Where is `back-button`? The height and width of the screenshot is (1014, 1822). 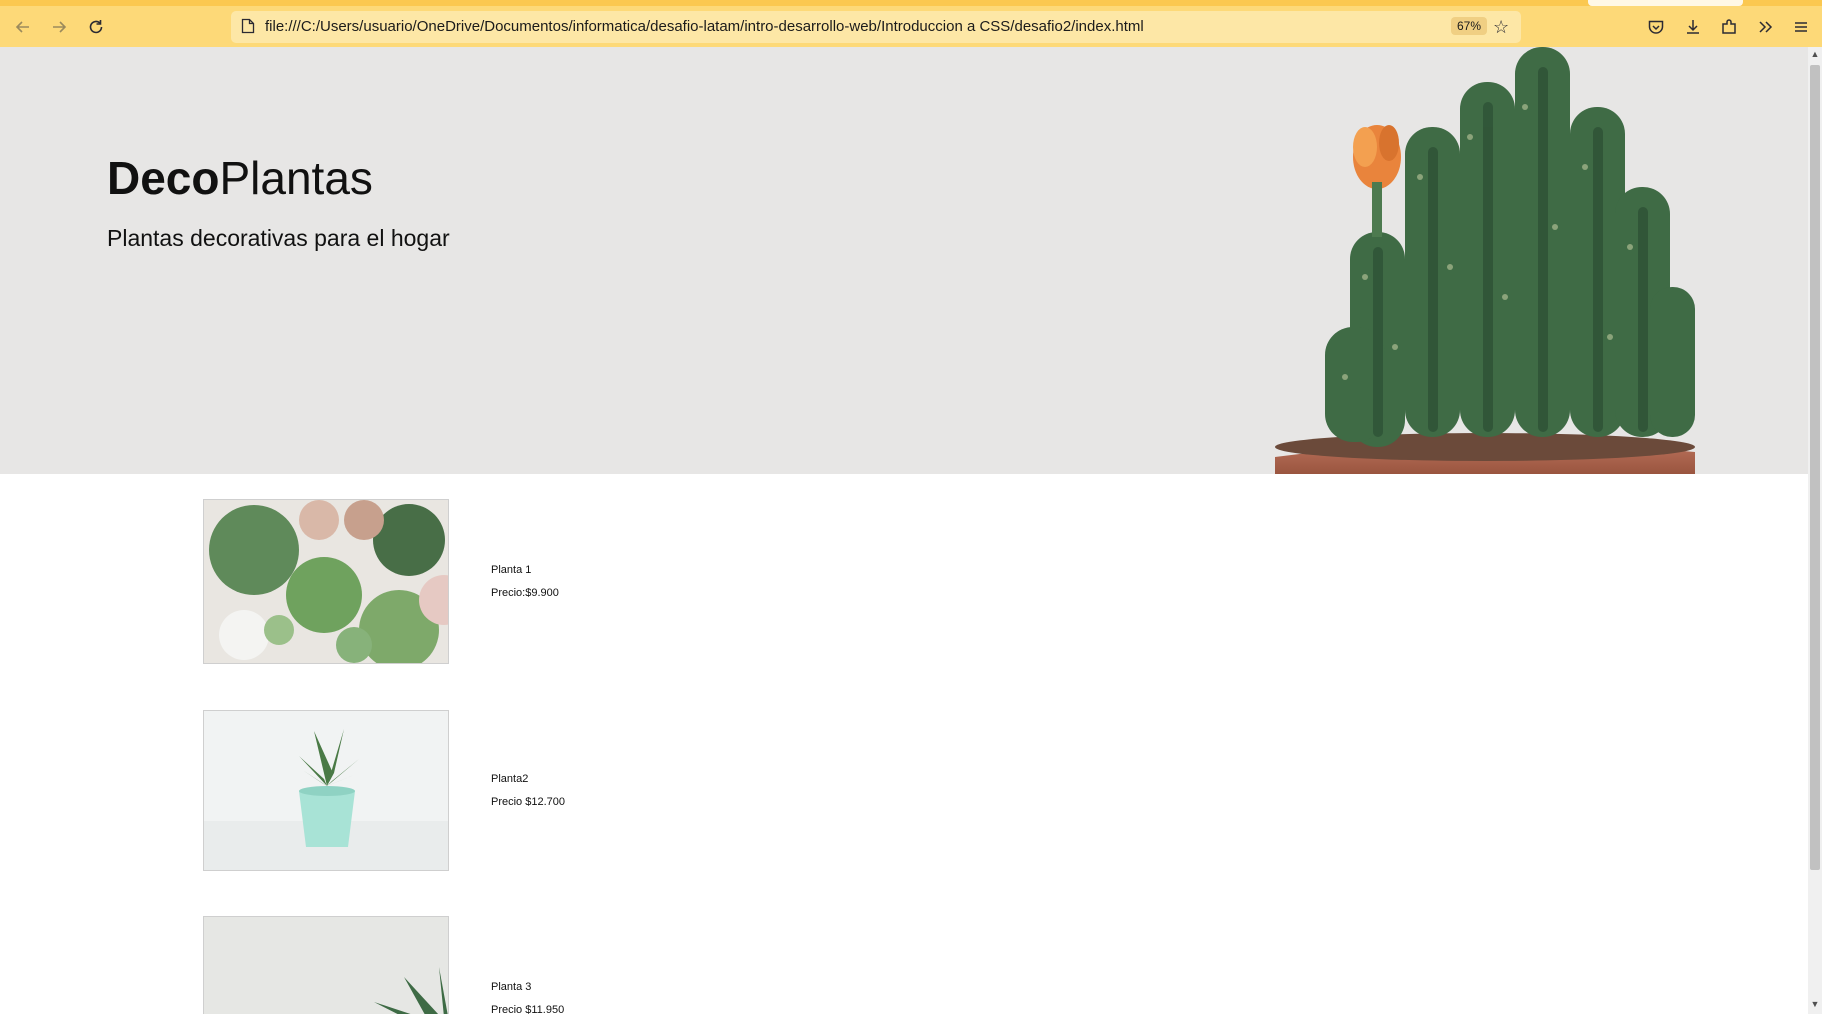
back-button is located at coordinates (23, 27).